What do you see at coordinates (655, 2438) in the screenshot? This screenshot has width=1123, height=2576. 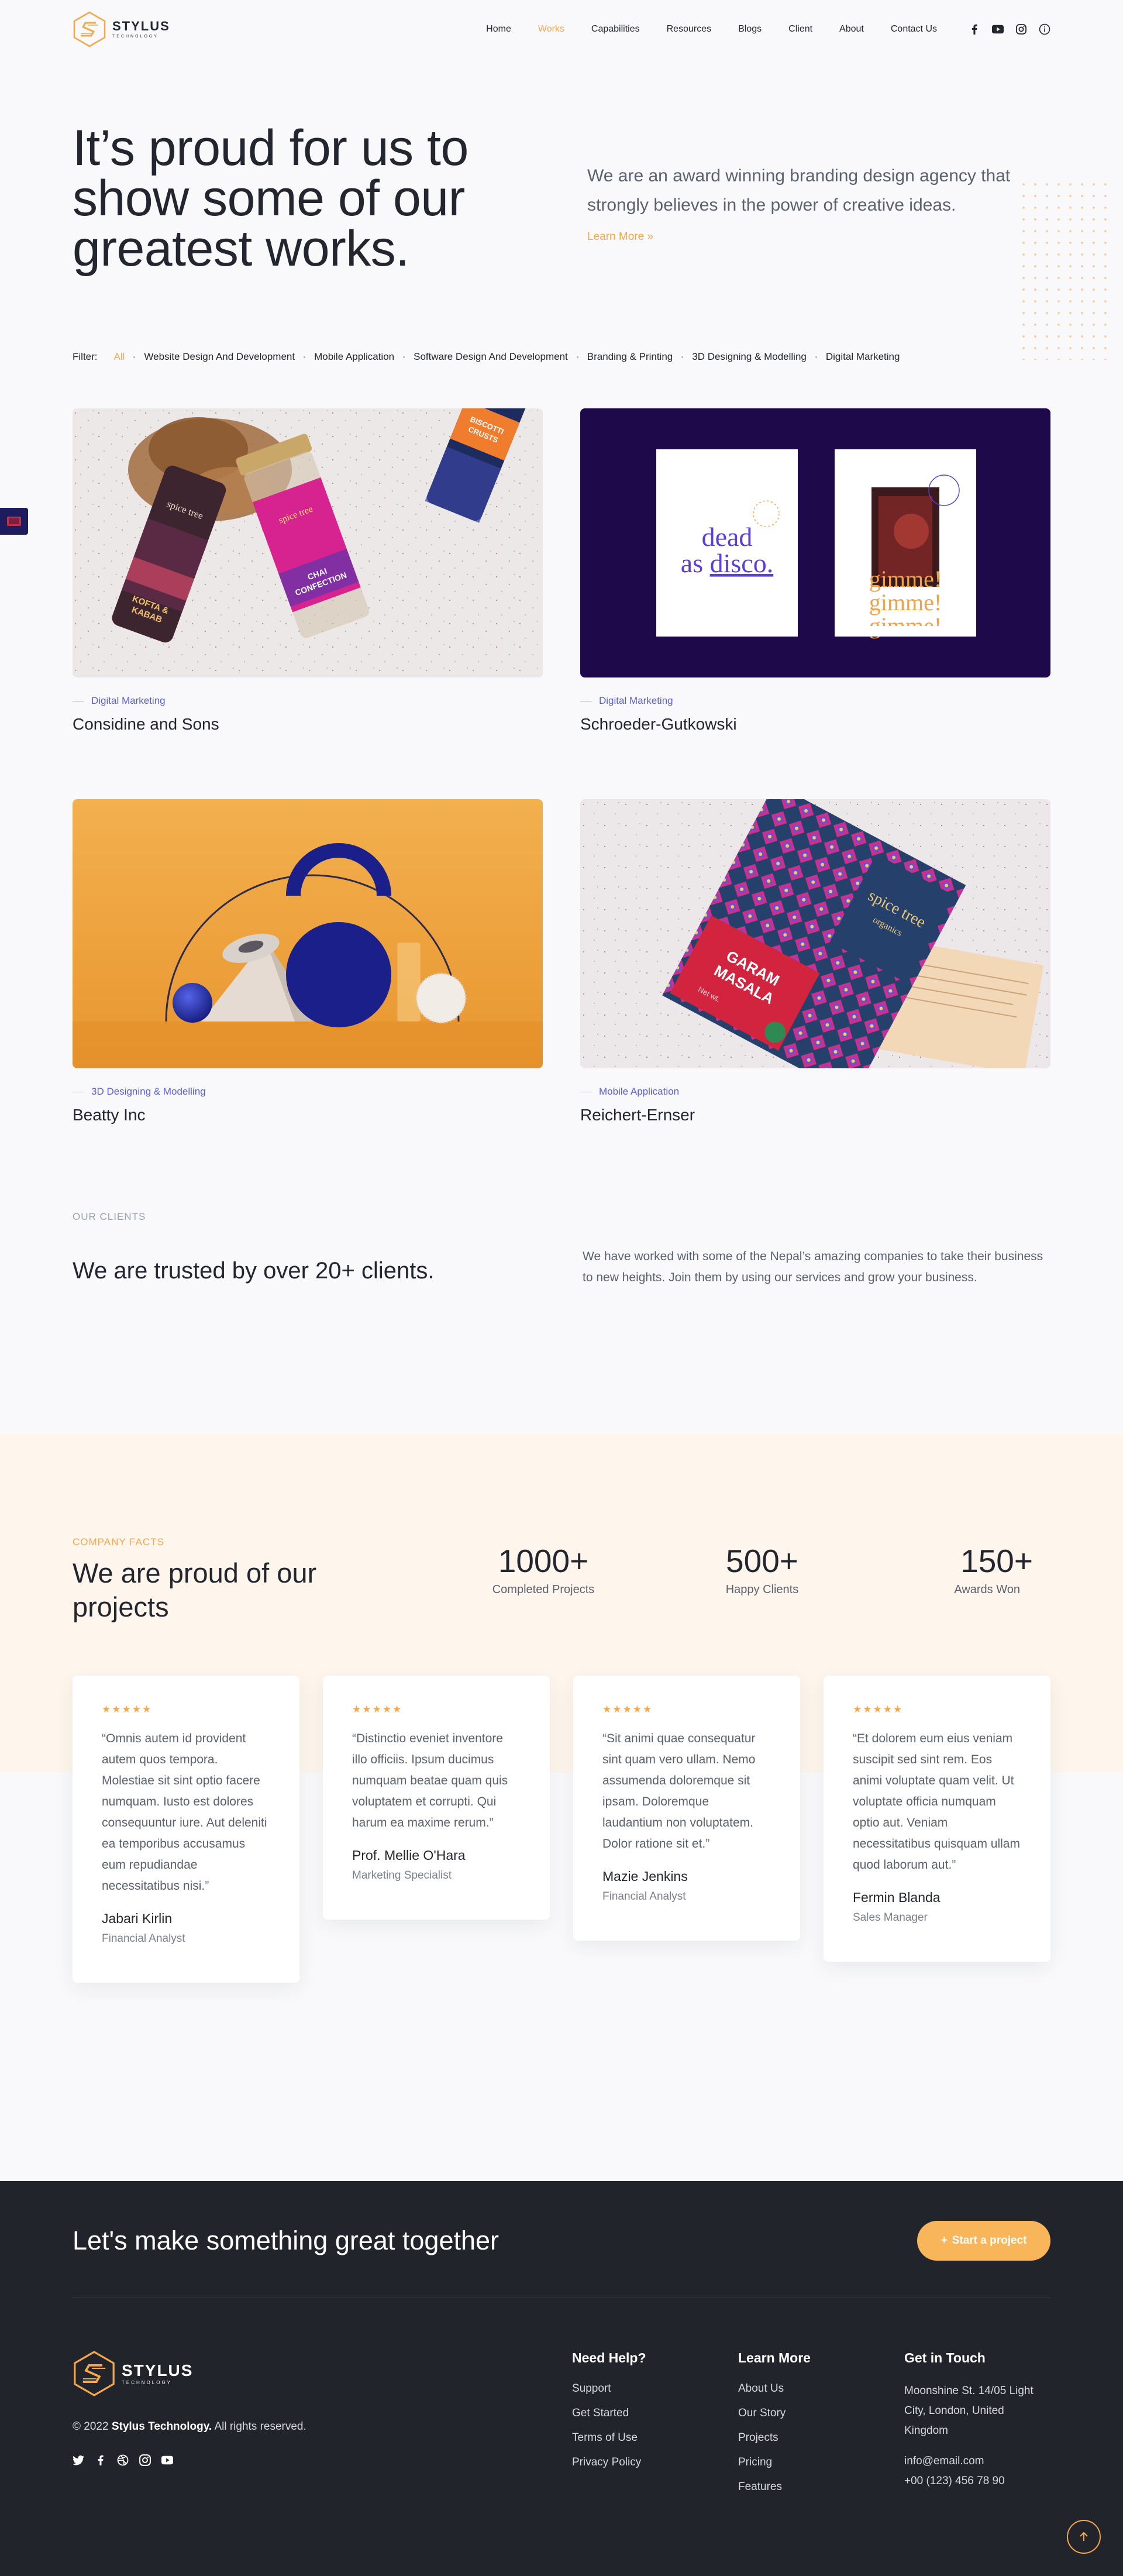 I see `footer-link-terms: Terms of Use` at bounding box center [655, 2438].